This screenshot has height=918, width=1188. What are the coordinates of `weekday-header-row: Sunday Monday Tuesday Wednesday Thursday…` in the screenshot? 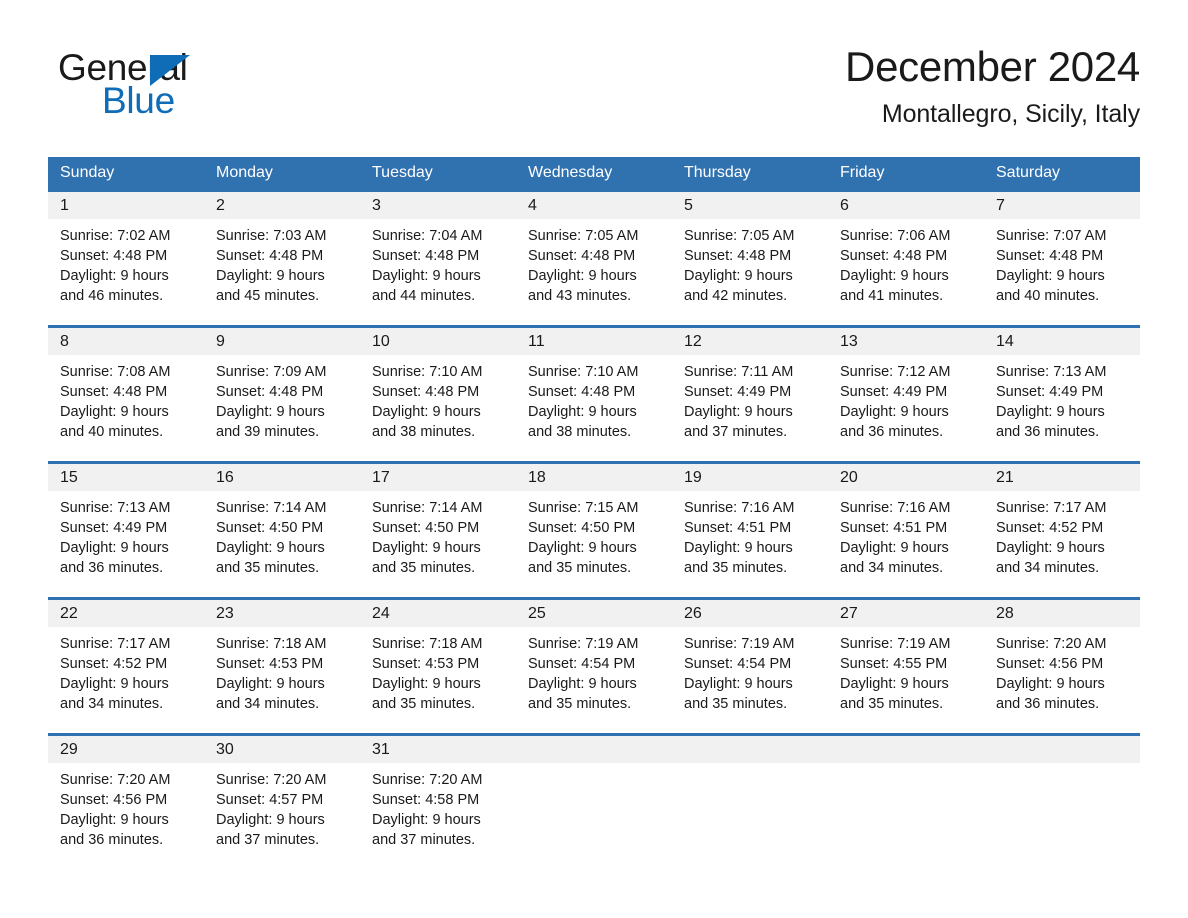 It's located at (594, 173).